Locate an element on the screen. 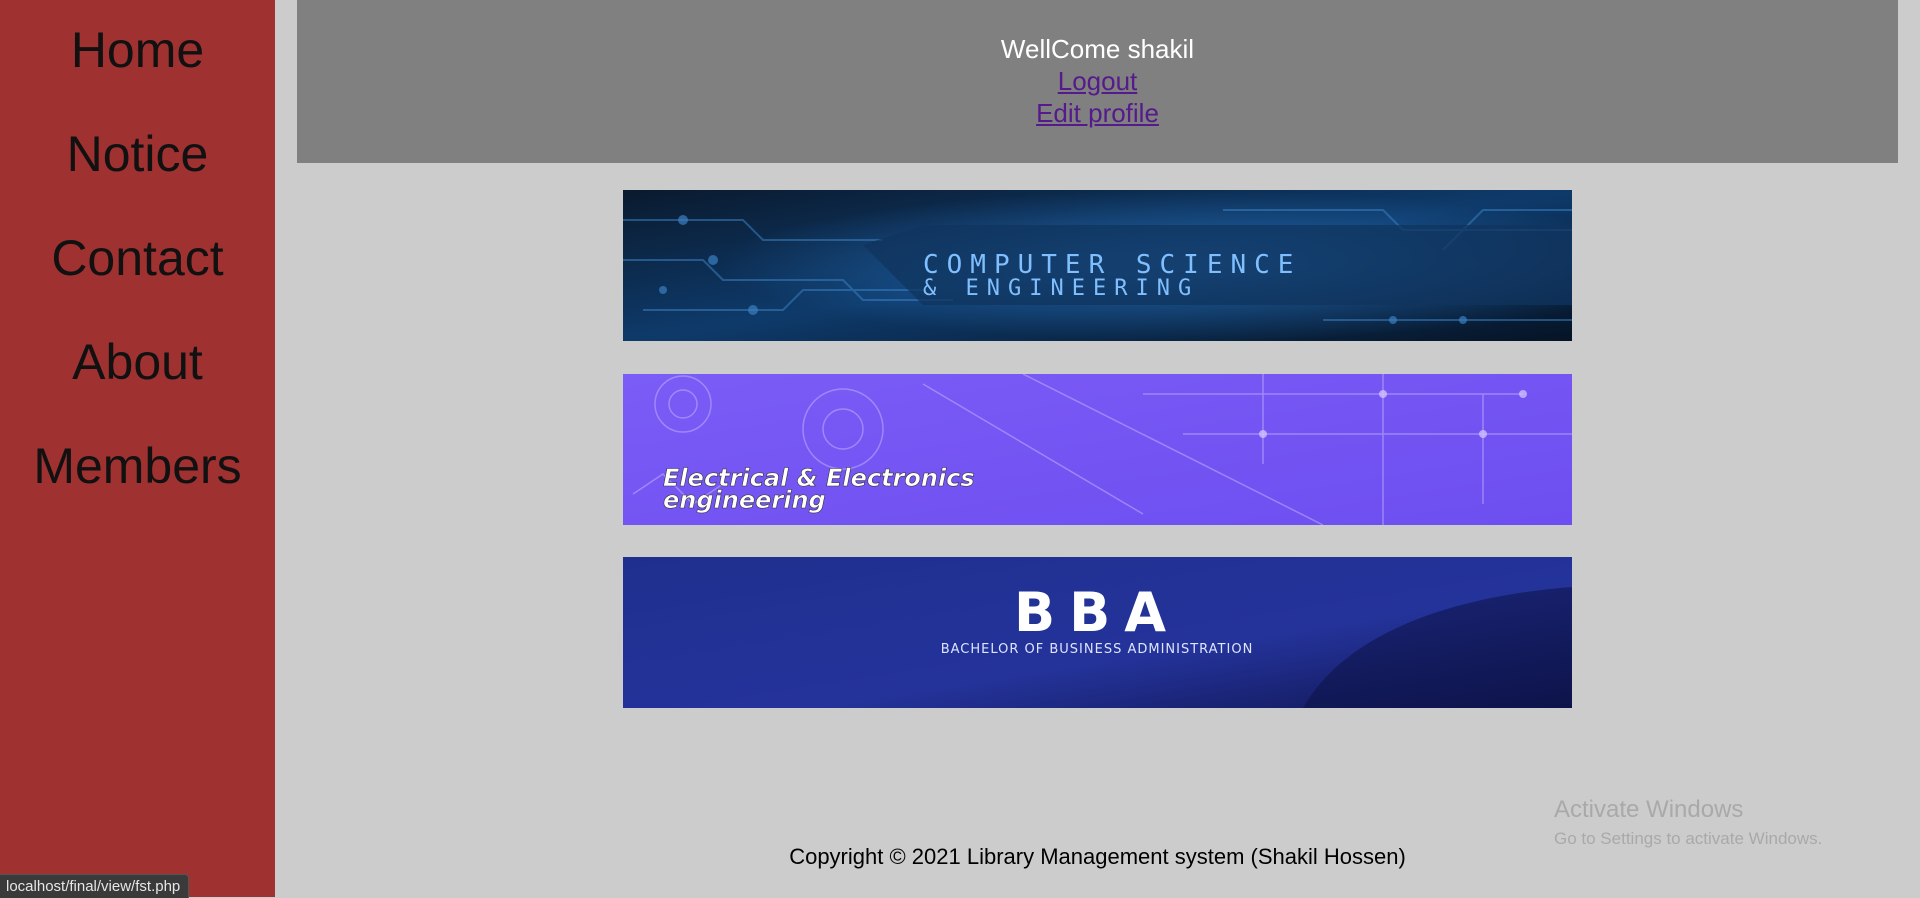 Image resolution: width=1920 pixels, height=898 pixels. nav-members-link: Members is located at coordinates (137, 466).